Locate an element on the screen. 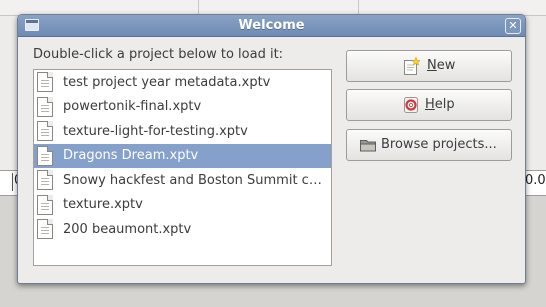 This screenshot has width=546, height=307. dialog-titlebar: Welcome ✕ is located at coordinates (271, 26).